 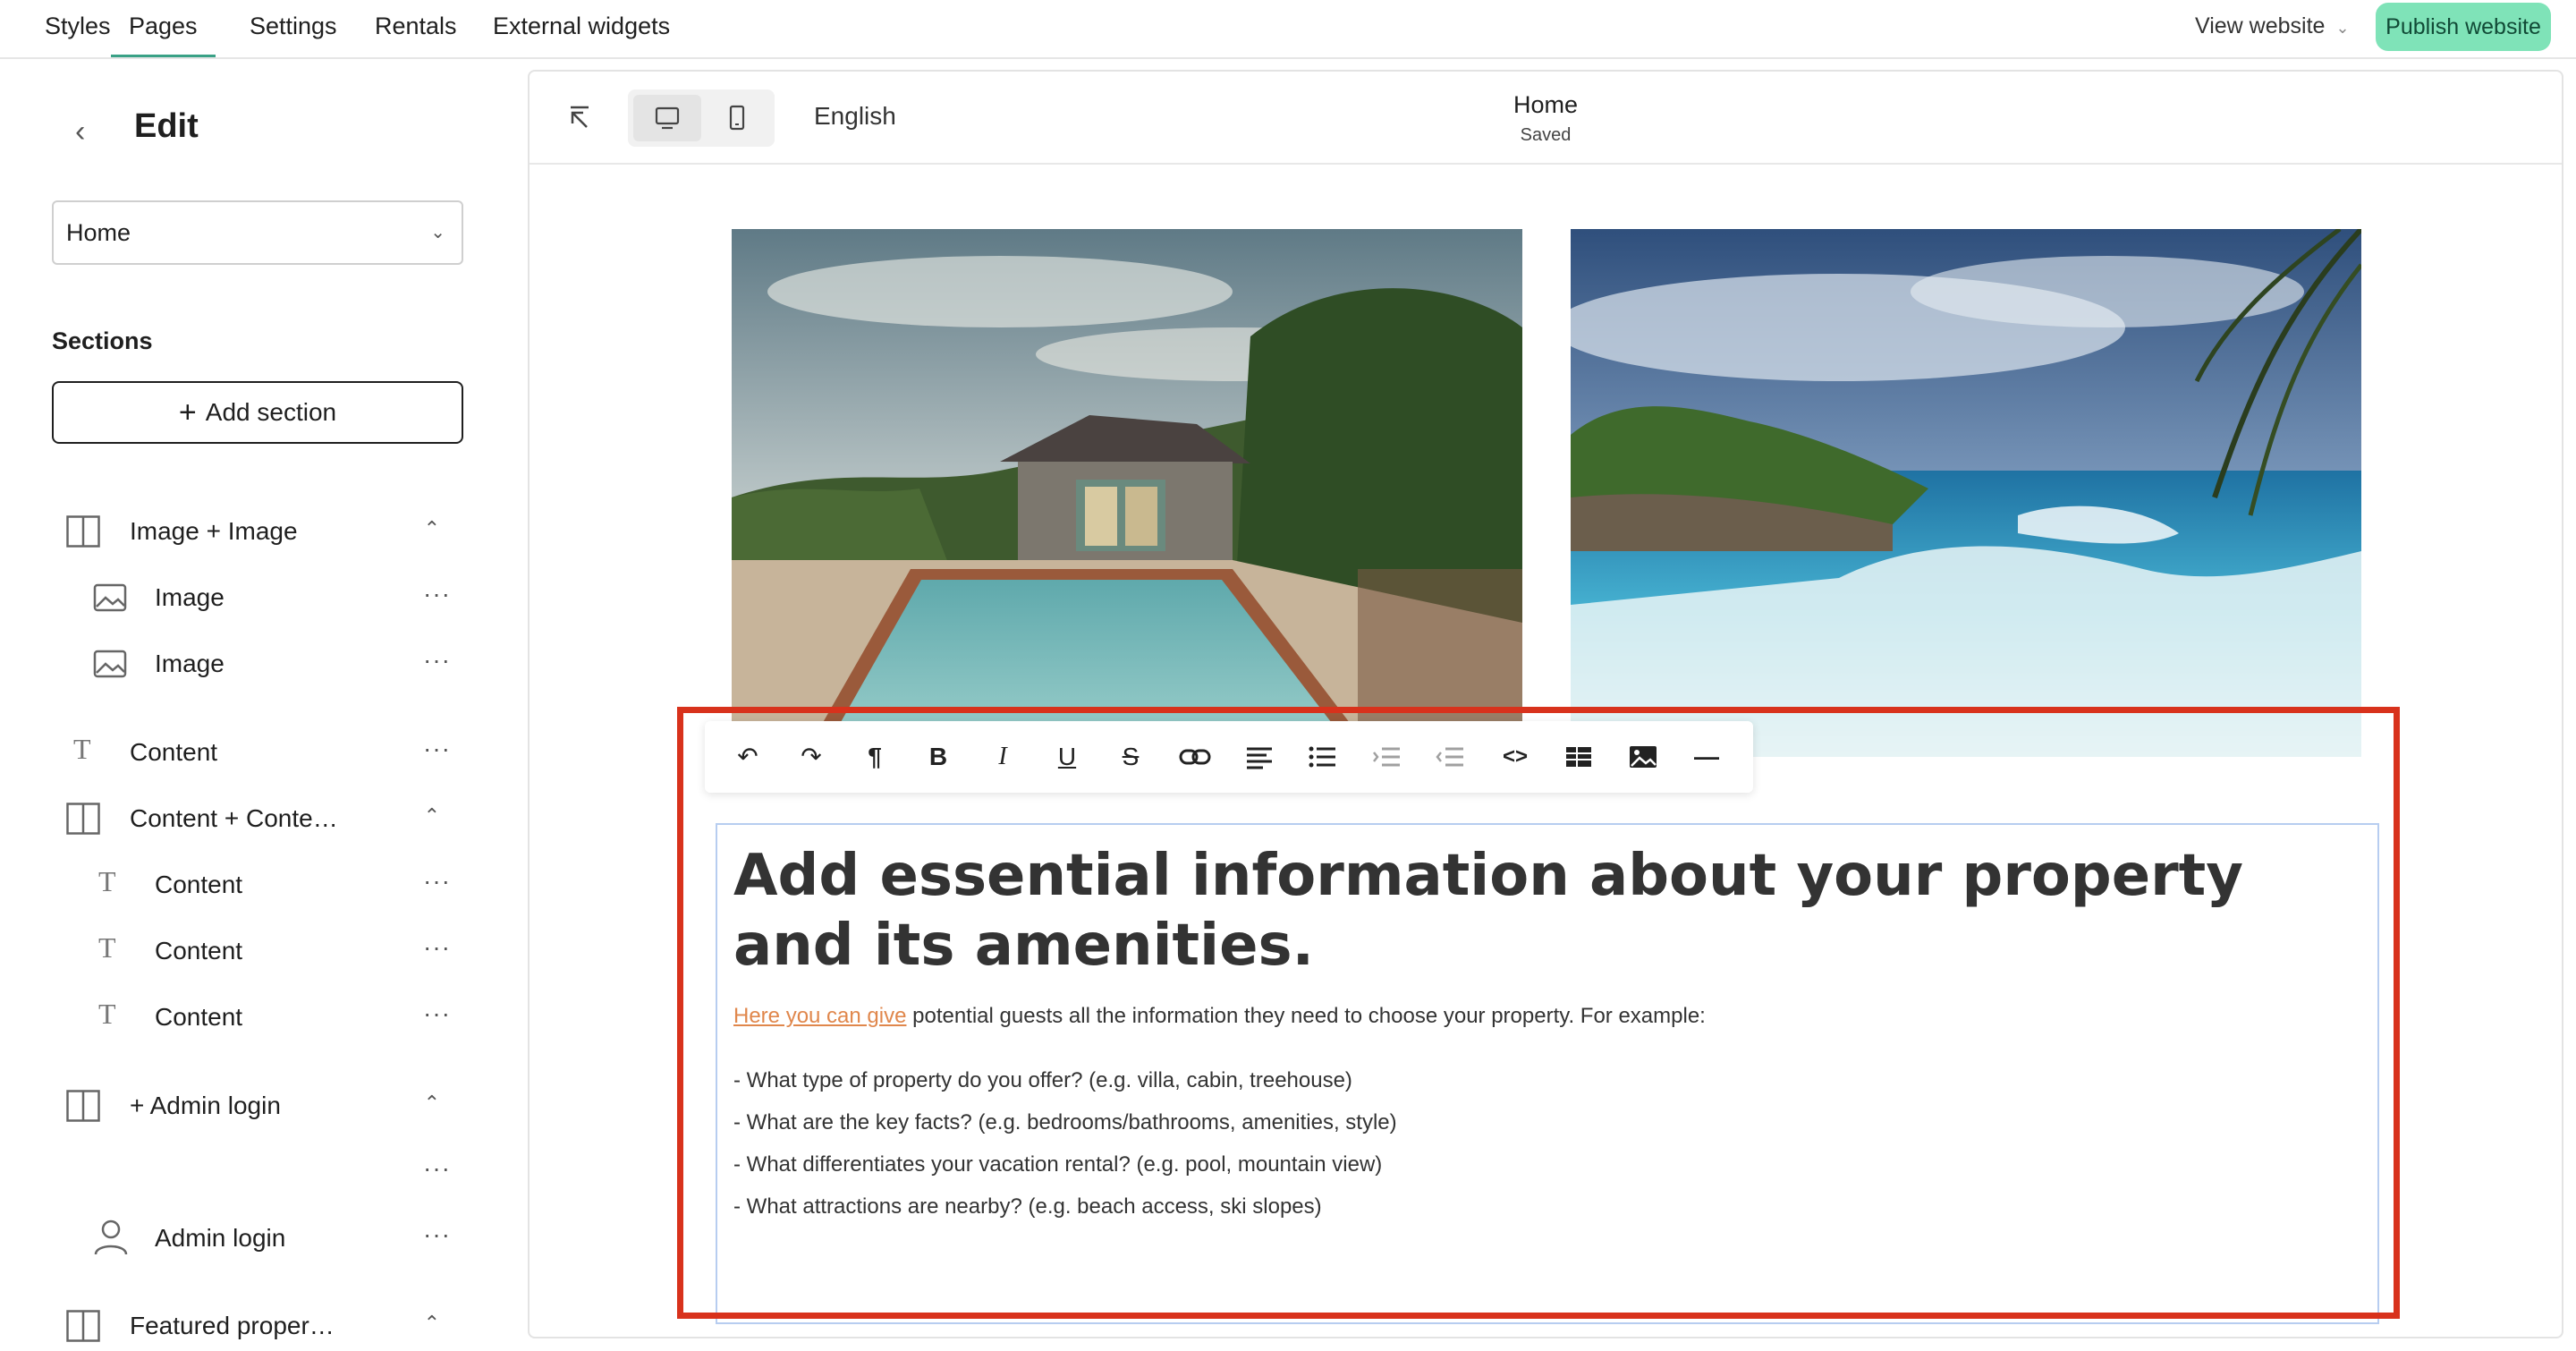 I want to click on horizontal-rule-icon: —, so click(x=1706, y=757).